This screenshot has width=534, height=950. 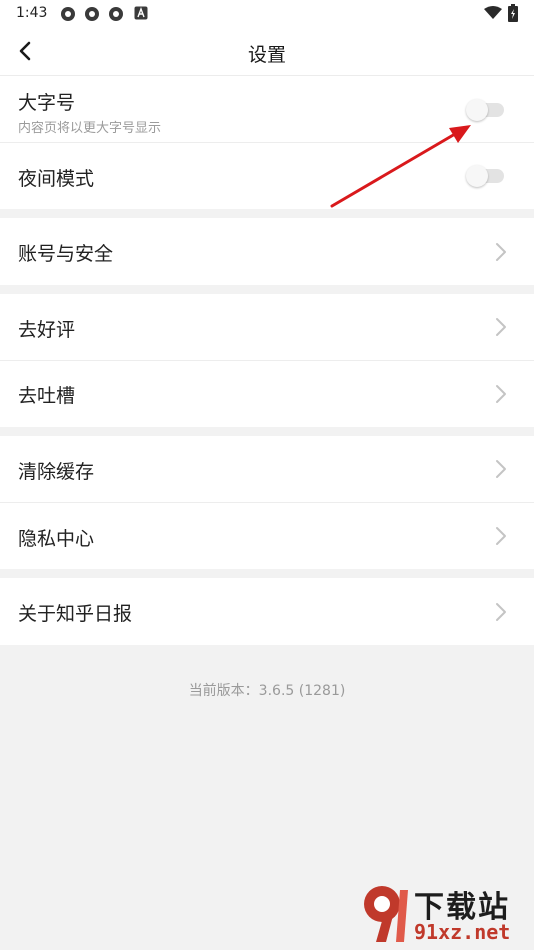 What do you see at coordinates (56, 539) in the screenshot?
I see `privacy-center-label: 隐私中心` at bounding box center [56, 539].